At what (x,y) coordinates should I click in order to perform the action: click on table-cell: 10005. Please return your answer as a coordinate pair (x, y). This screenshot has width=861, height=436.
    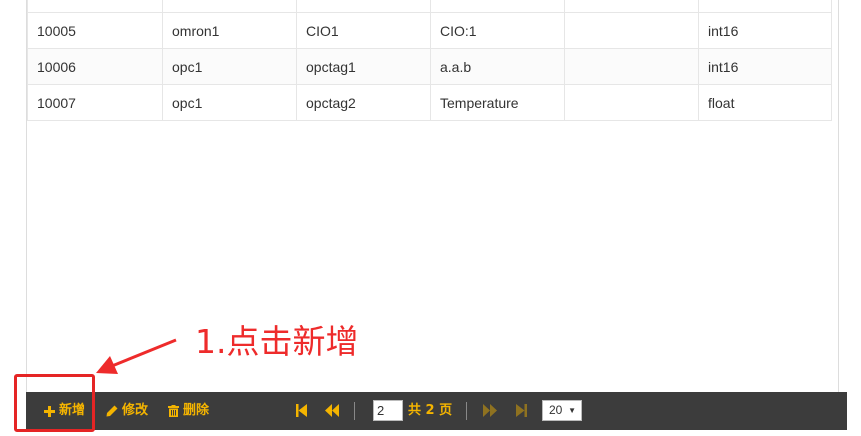
    Looking at the image, I should click on (95, 30).